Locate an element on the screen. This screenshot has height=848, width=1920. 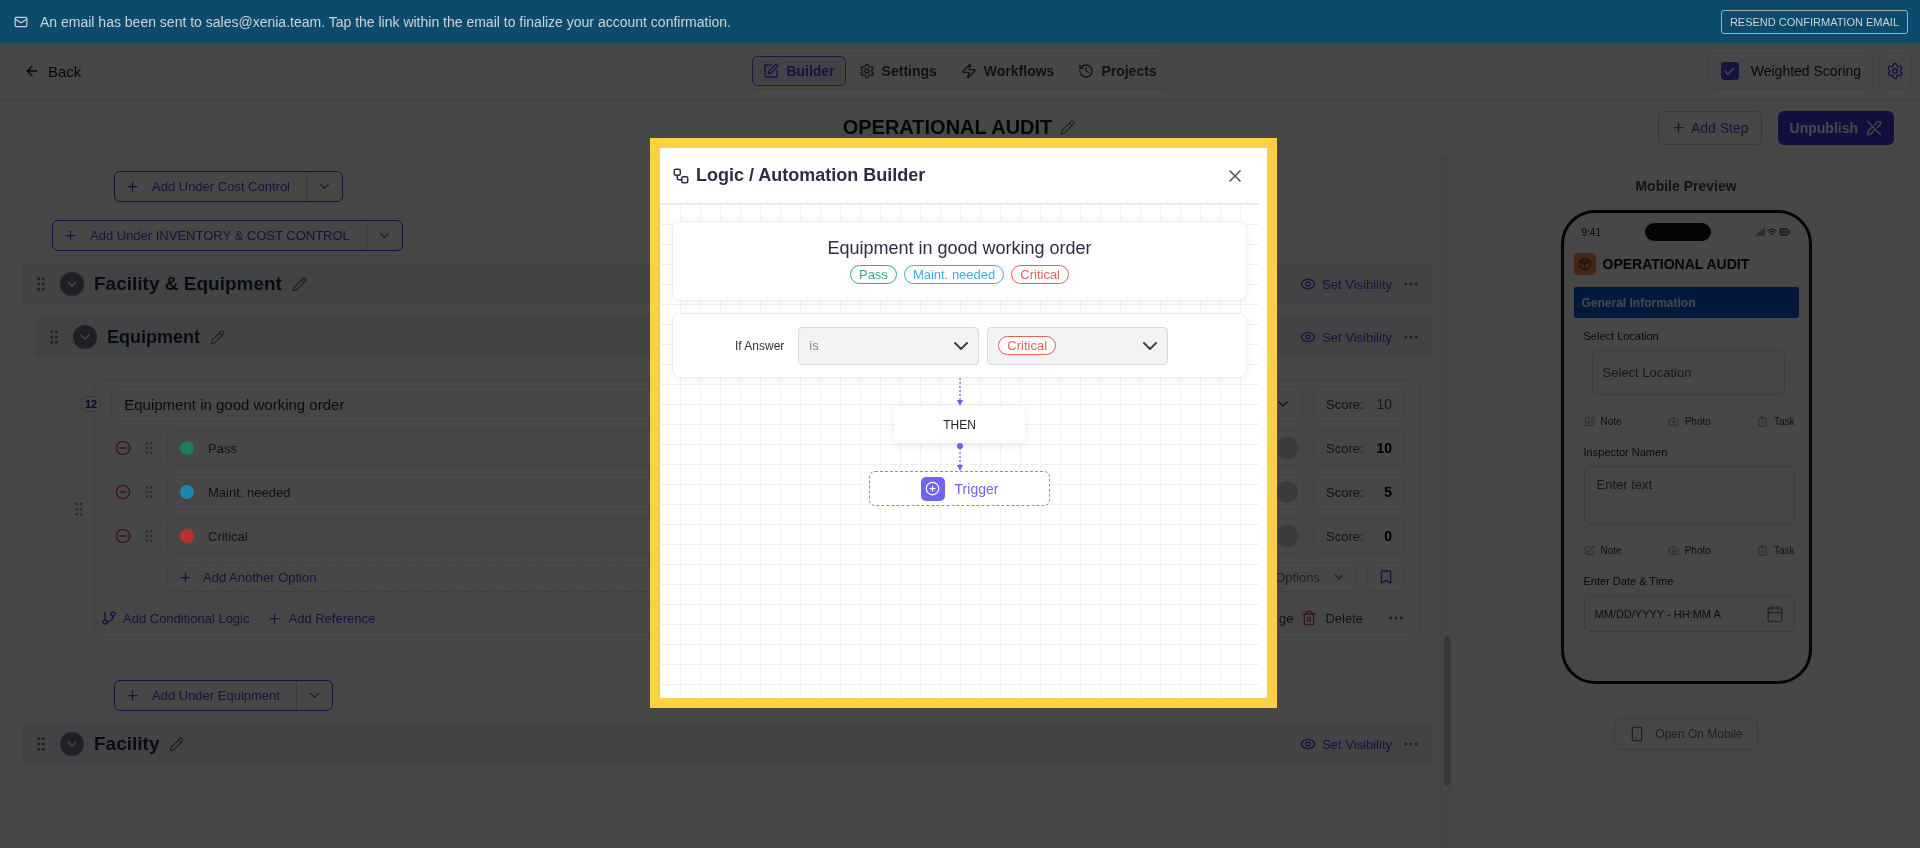
node-question: Equipment in good working order is located at coordinates (959, 248).